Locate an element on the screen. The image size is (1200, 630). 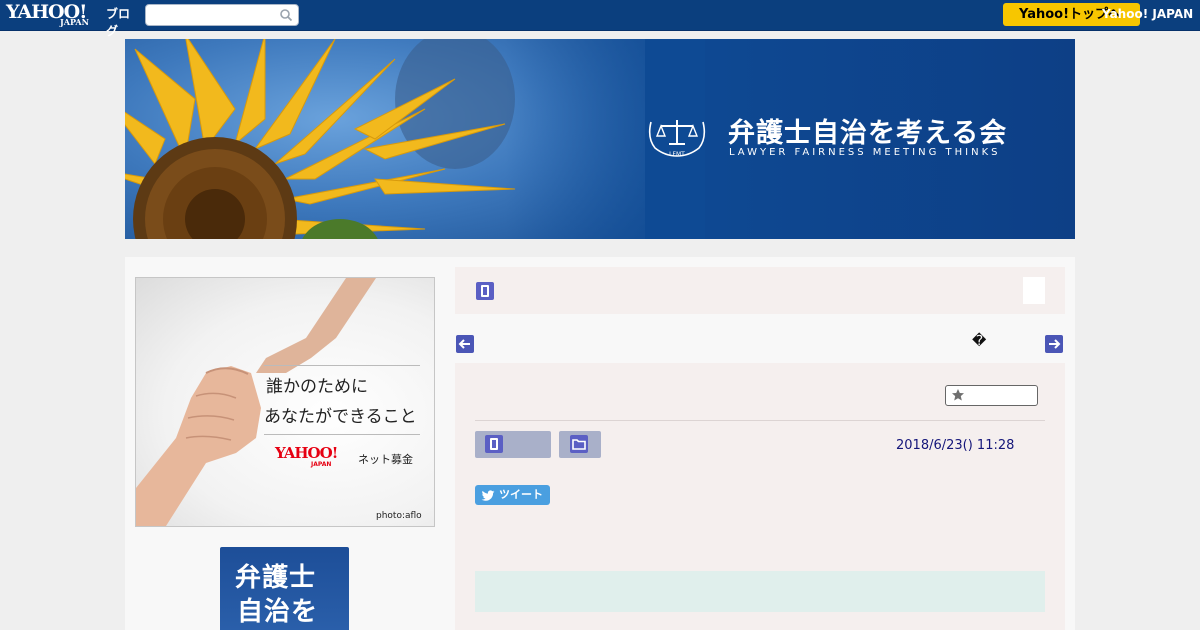
ad-rule-top is located at coordinates (342, 365).